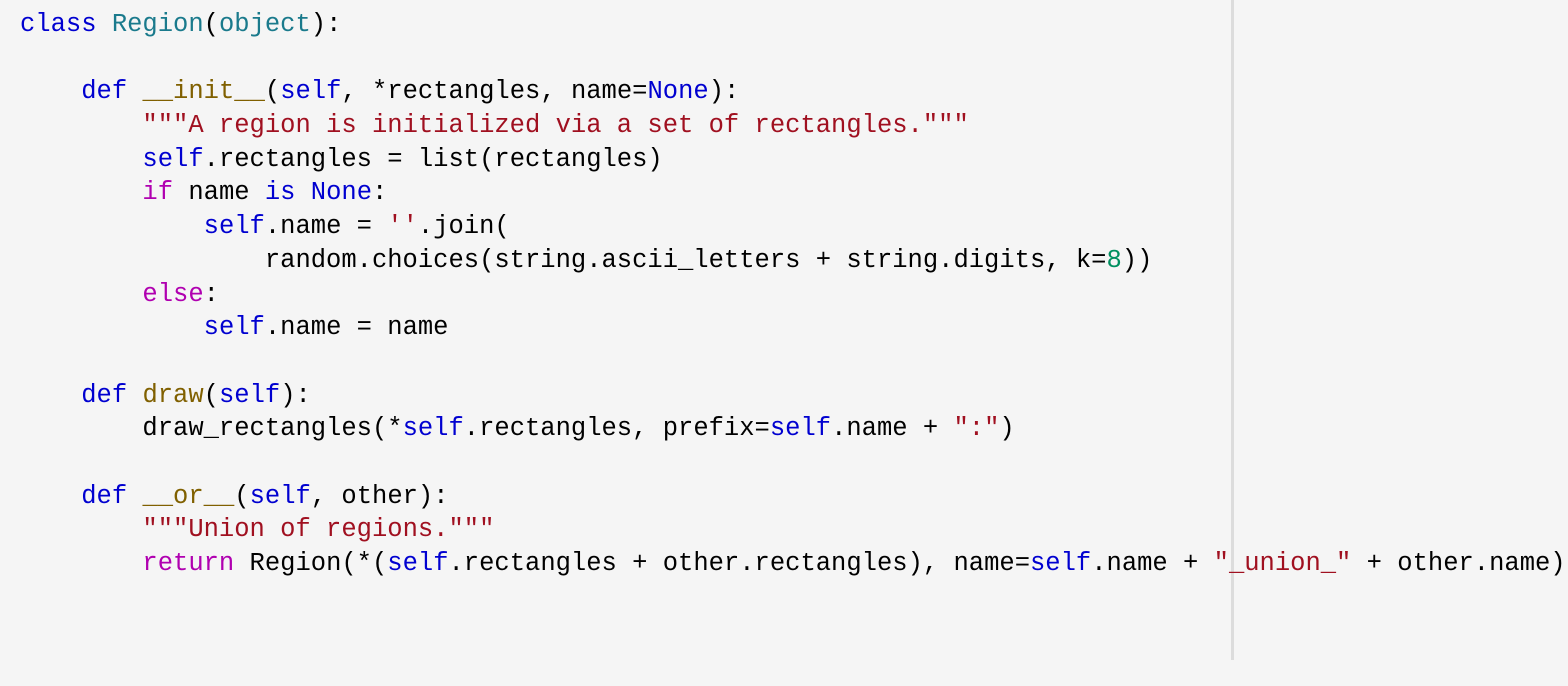 Image resolution: width=1568 pixels, height=686 pixels. What do you see at coordinates (1007, 429) in the screenshot?
I see `code-token-plain: )` at bounding box center [1007, 429].